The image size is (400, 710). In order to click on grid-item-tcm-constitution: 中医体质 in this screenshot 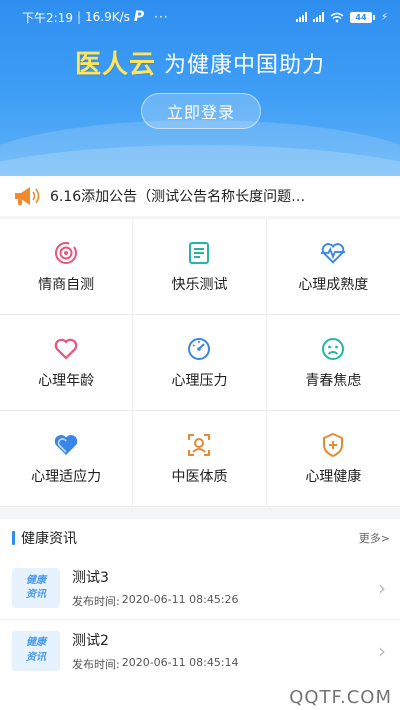, I will do `click(200, 459)`.